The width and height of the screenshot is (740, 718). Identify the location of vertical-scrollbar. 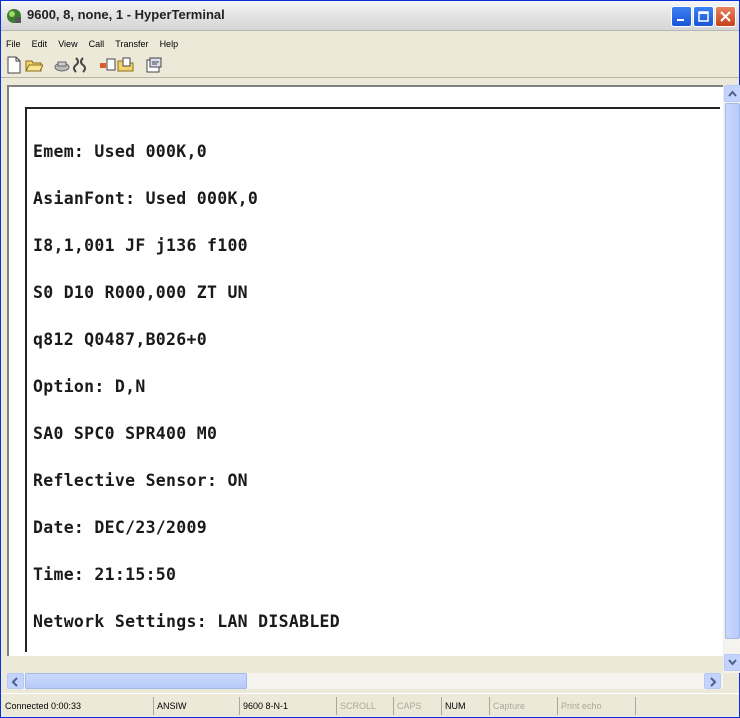
(731, 379).